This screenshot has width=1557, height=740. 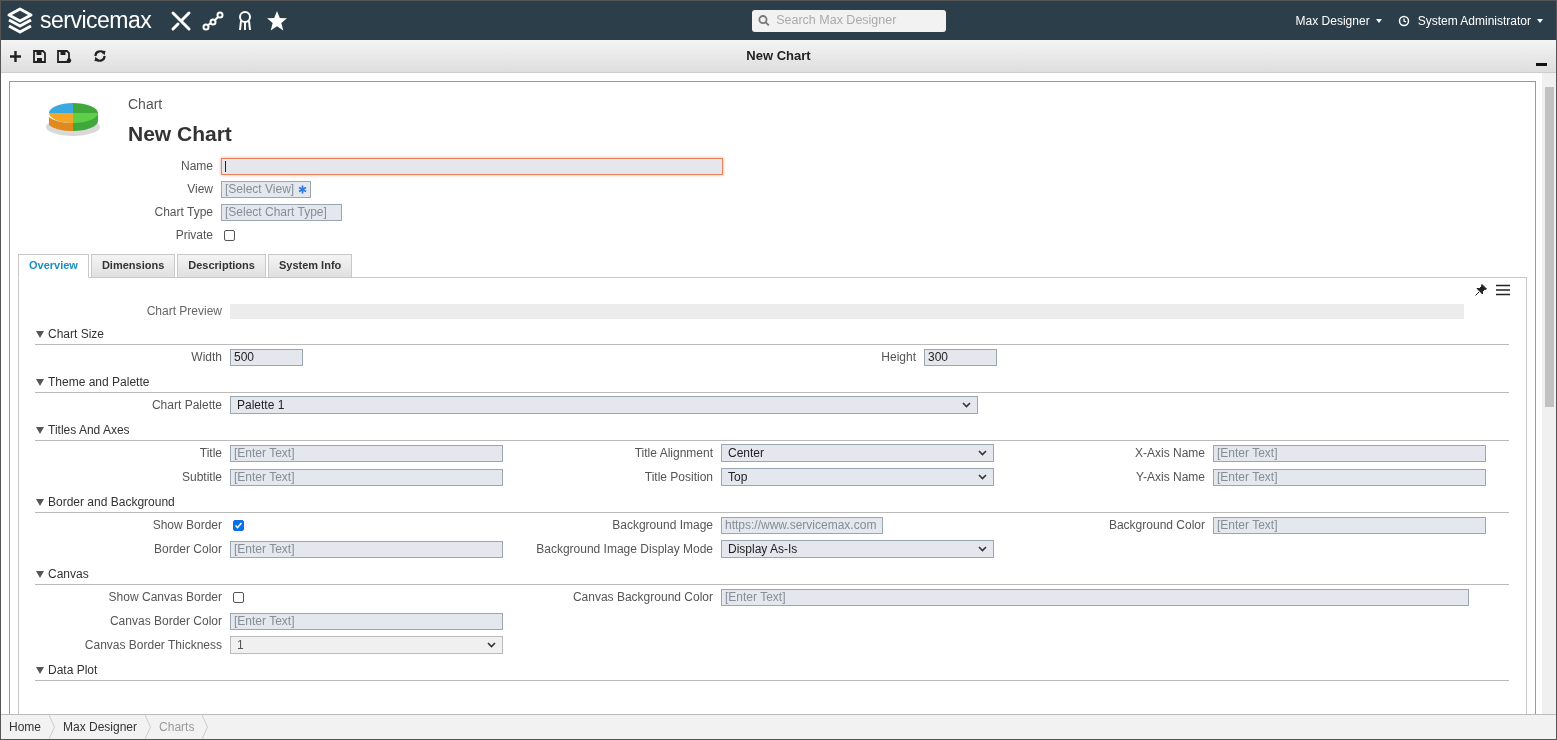 What do you see at coordinates (1481, 289) in the screenshot?
I see `pin-icon` at bounding box center [1481, 289].